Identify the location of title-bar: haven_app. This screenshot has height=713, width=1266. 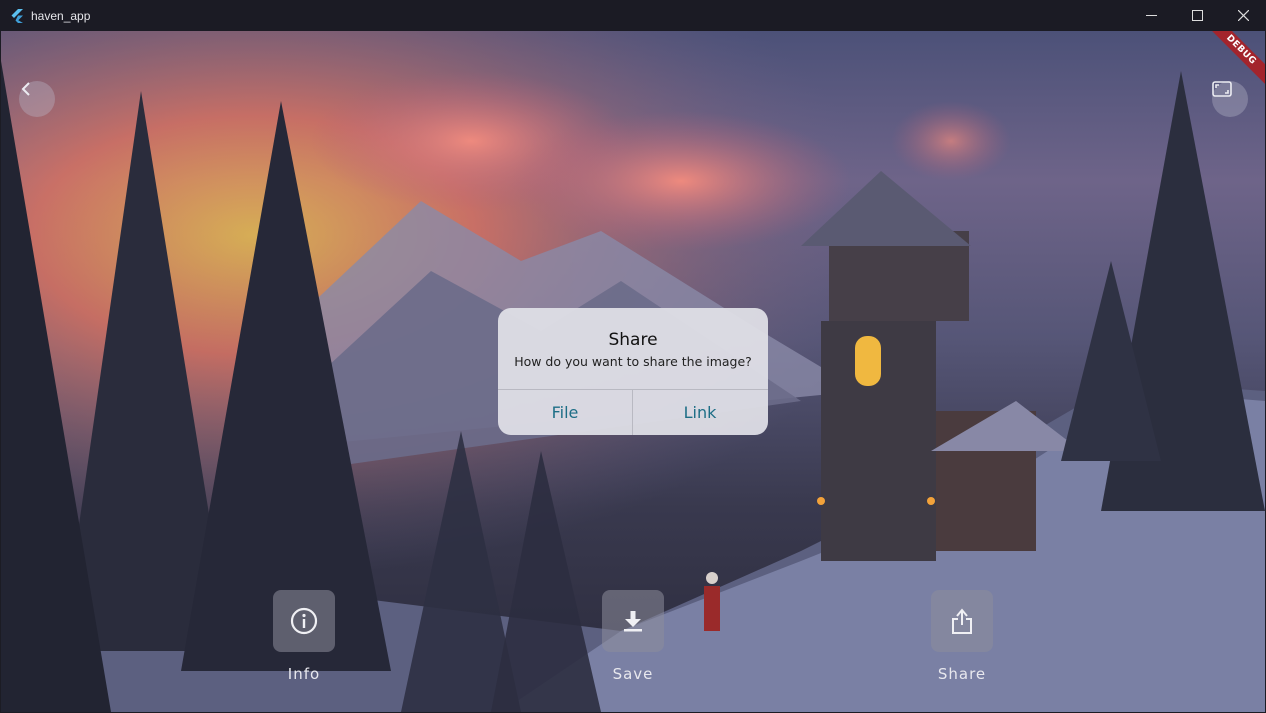
(633, 15).